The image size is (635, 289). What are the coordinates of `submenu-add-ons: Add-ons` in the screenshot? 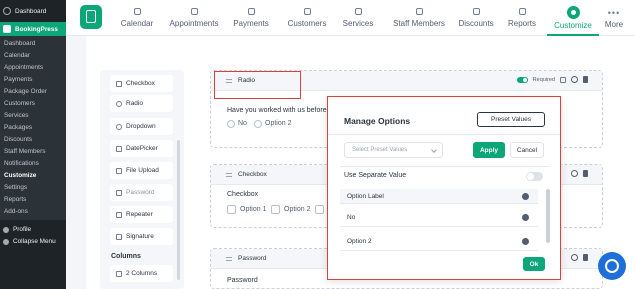 It's located at (33, 212).